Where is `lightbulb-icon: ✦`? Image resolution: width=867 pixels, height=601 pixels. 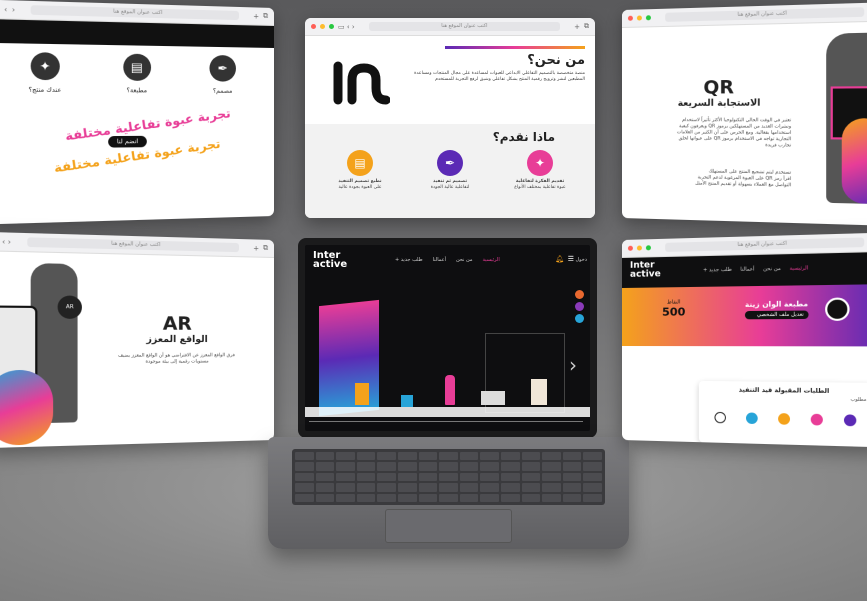
lightbulb-icon: ✦ is located at coordinates (45, 66).